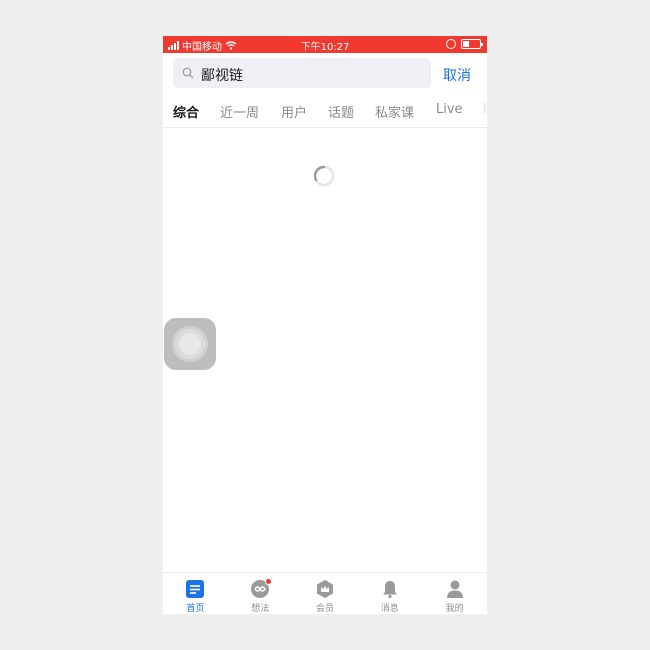  I want to click on assistive-touch-button, so click(190, 344).